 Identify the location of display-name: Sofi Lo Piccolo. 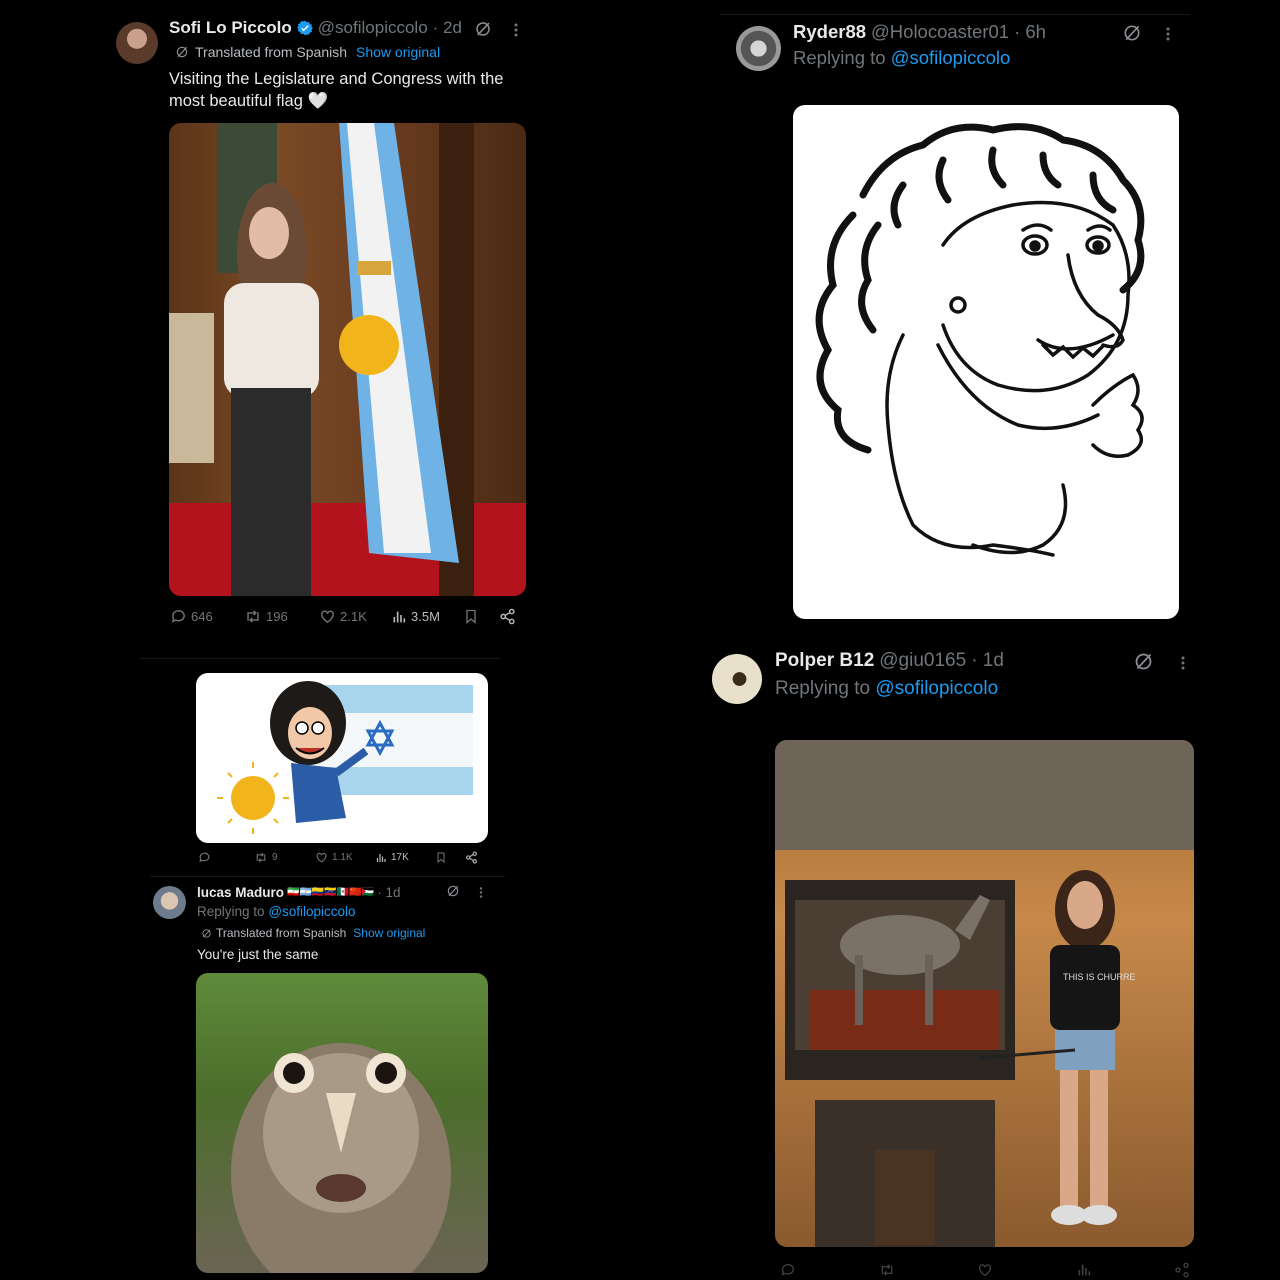
(230, 28).